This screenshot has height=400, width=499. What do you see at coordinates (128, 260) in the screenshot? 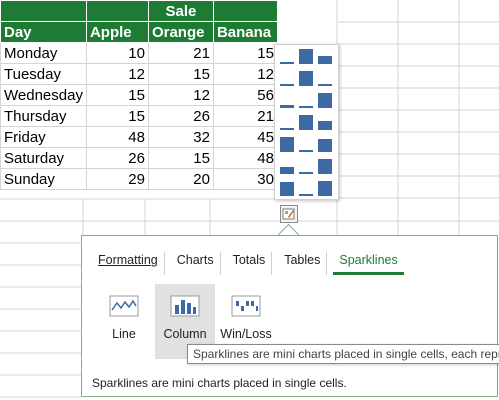
I see `tab-label: Formatting` at bounding box center [128, 260].